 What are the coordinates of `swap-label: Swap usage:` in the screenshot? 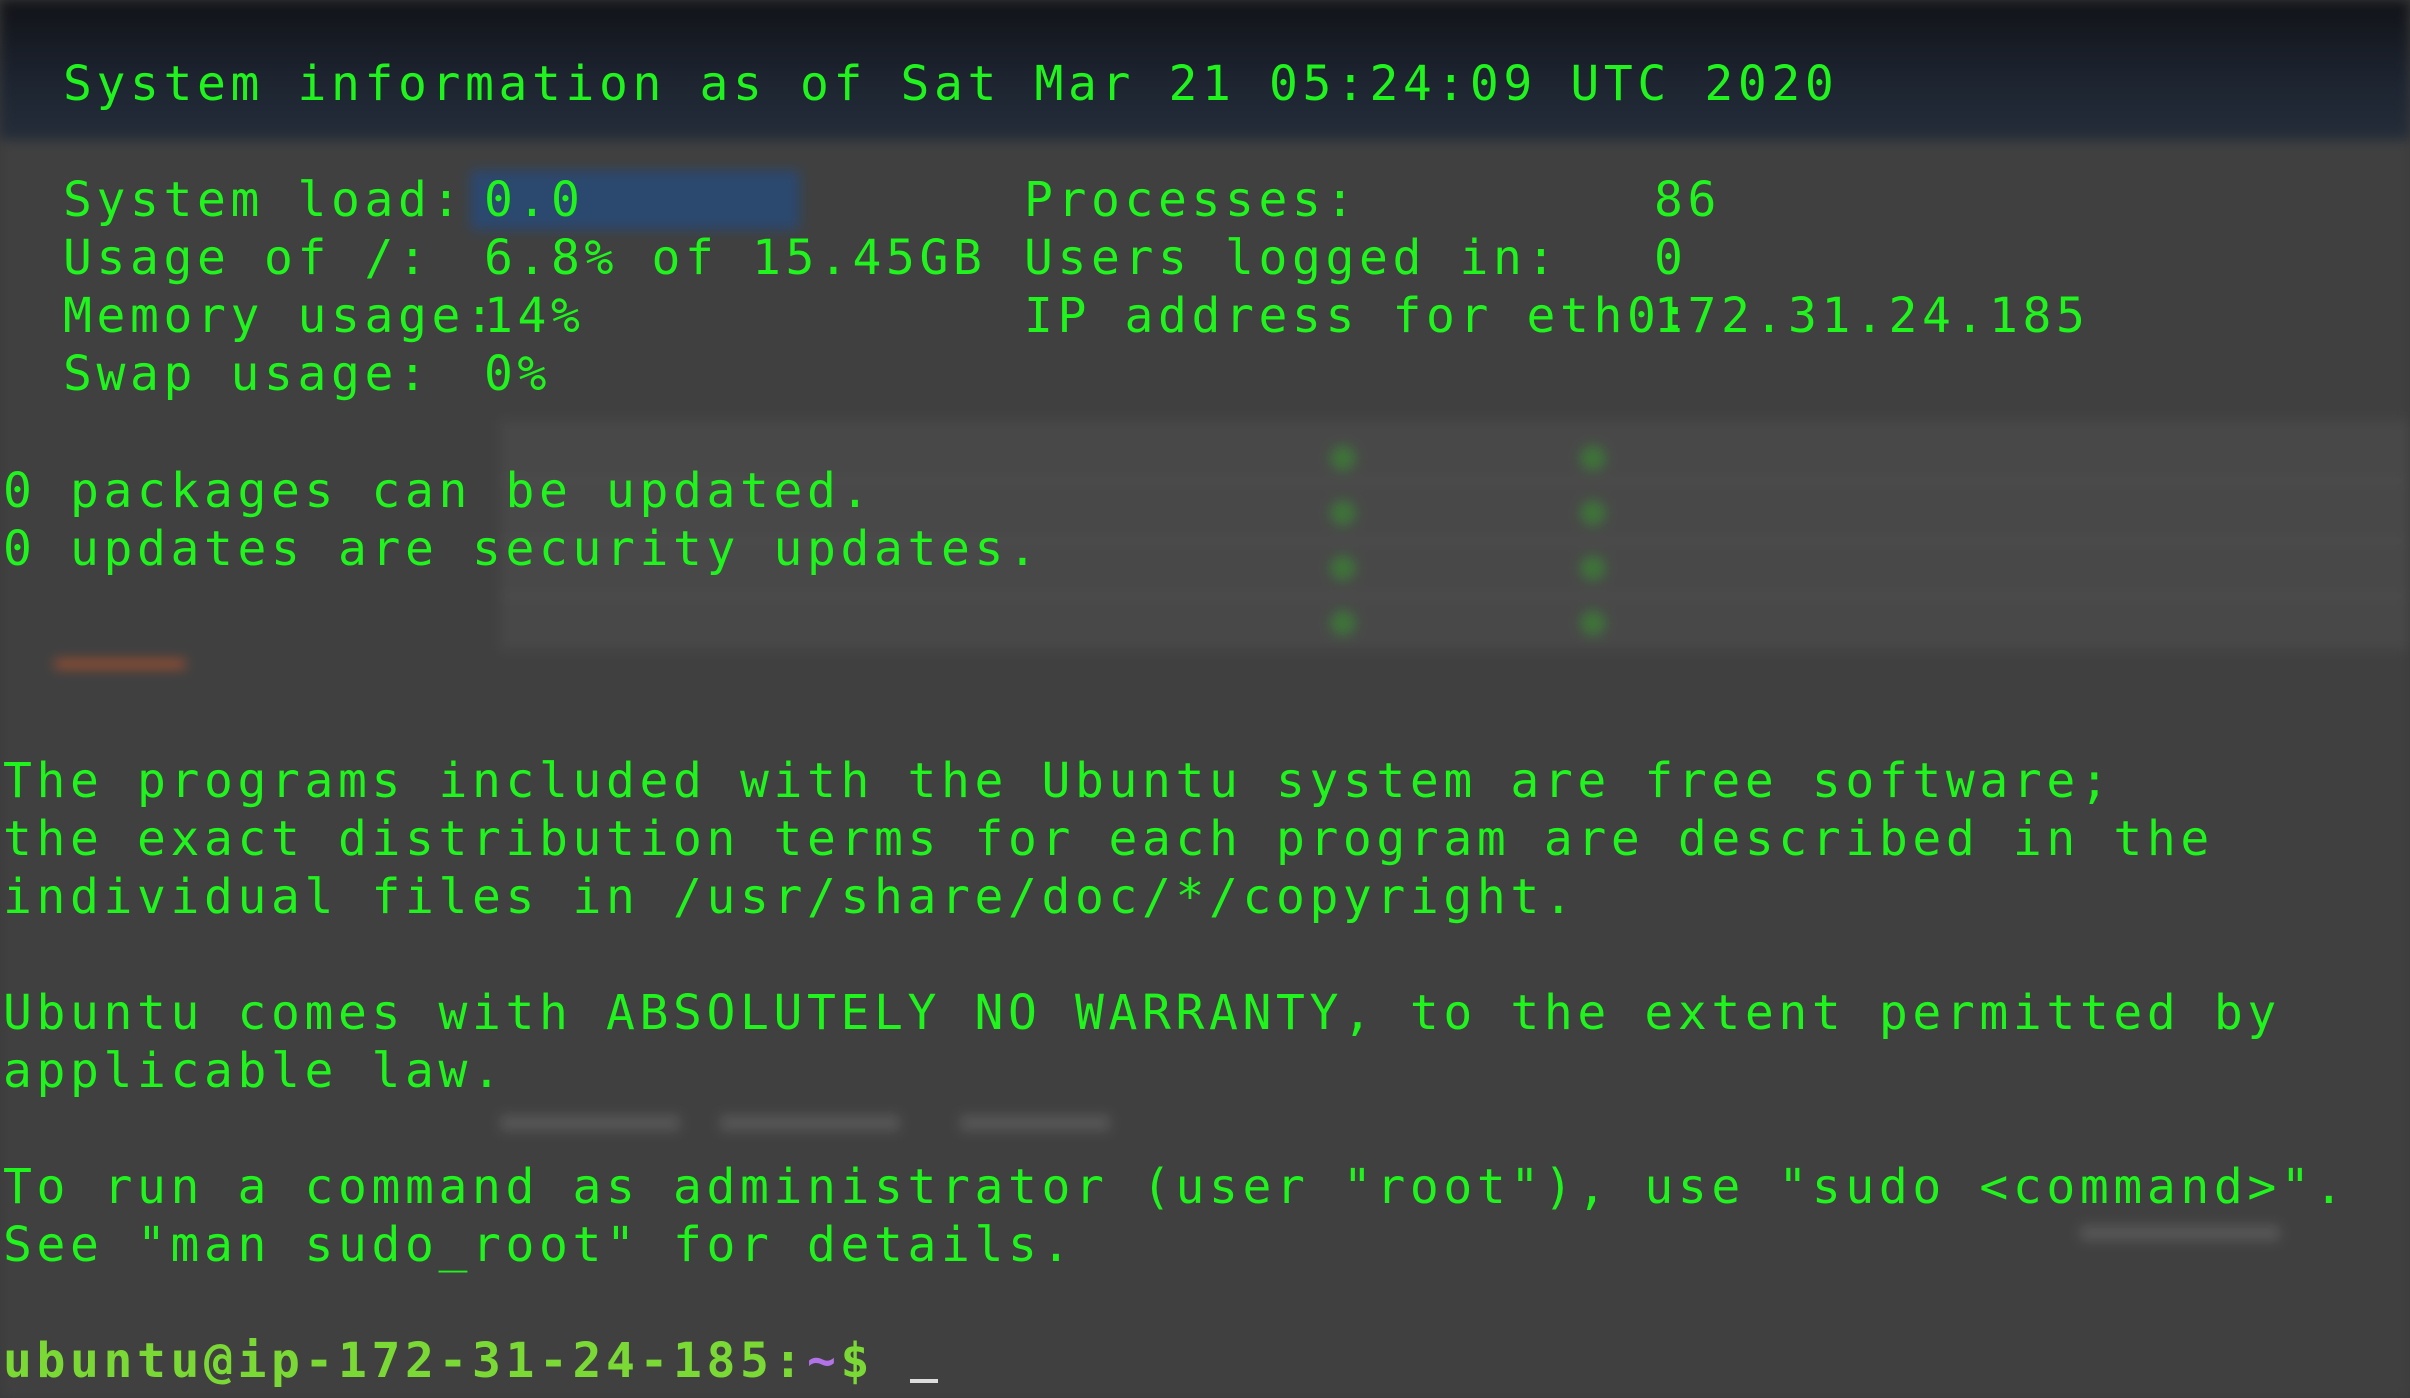 It's located at (247, 374).